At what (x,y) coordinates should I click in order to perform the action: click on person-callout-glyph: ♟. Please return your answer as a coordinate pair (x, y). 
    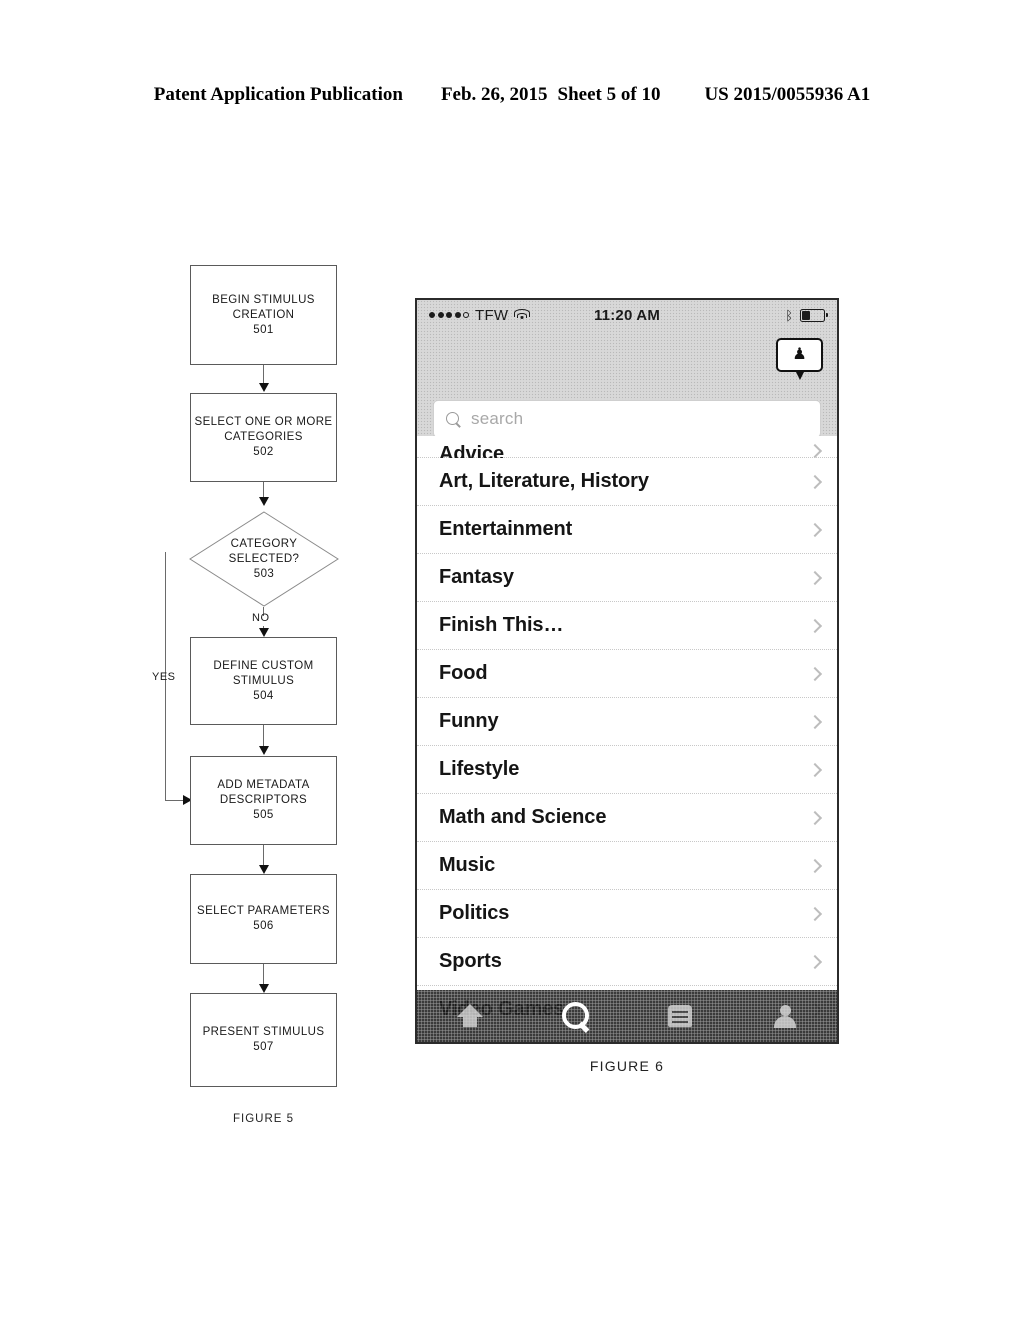
    Looking at the image, I should click on (799, 354).